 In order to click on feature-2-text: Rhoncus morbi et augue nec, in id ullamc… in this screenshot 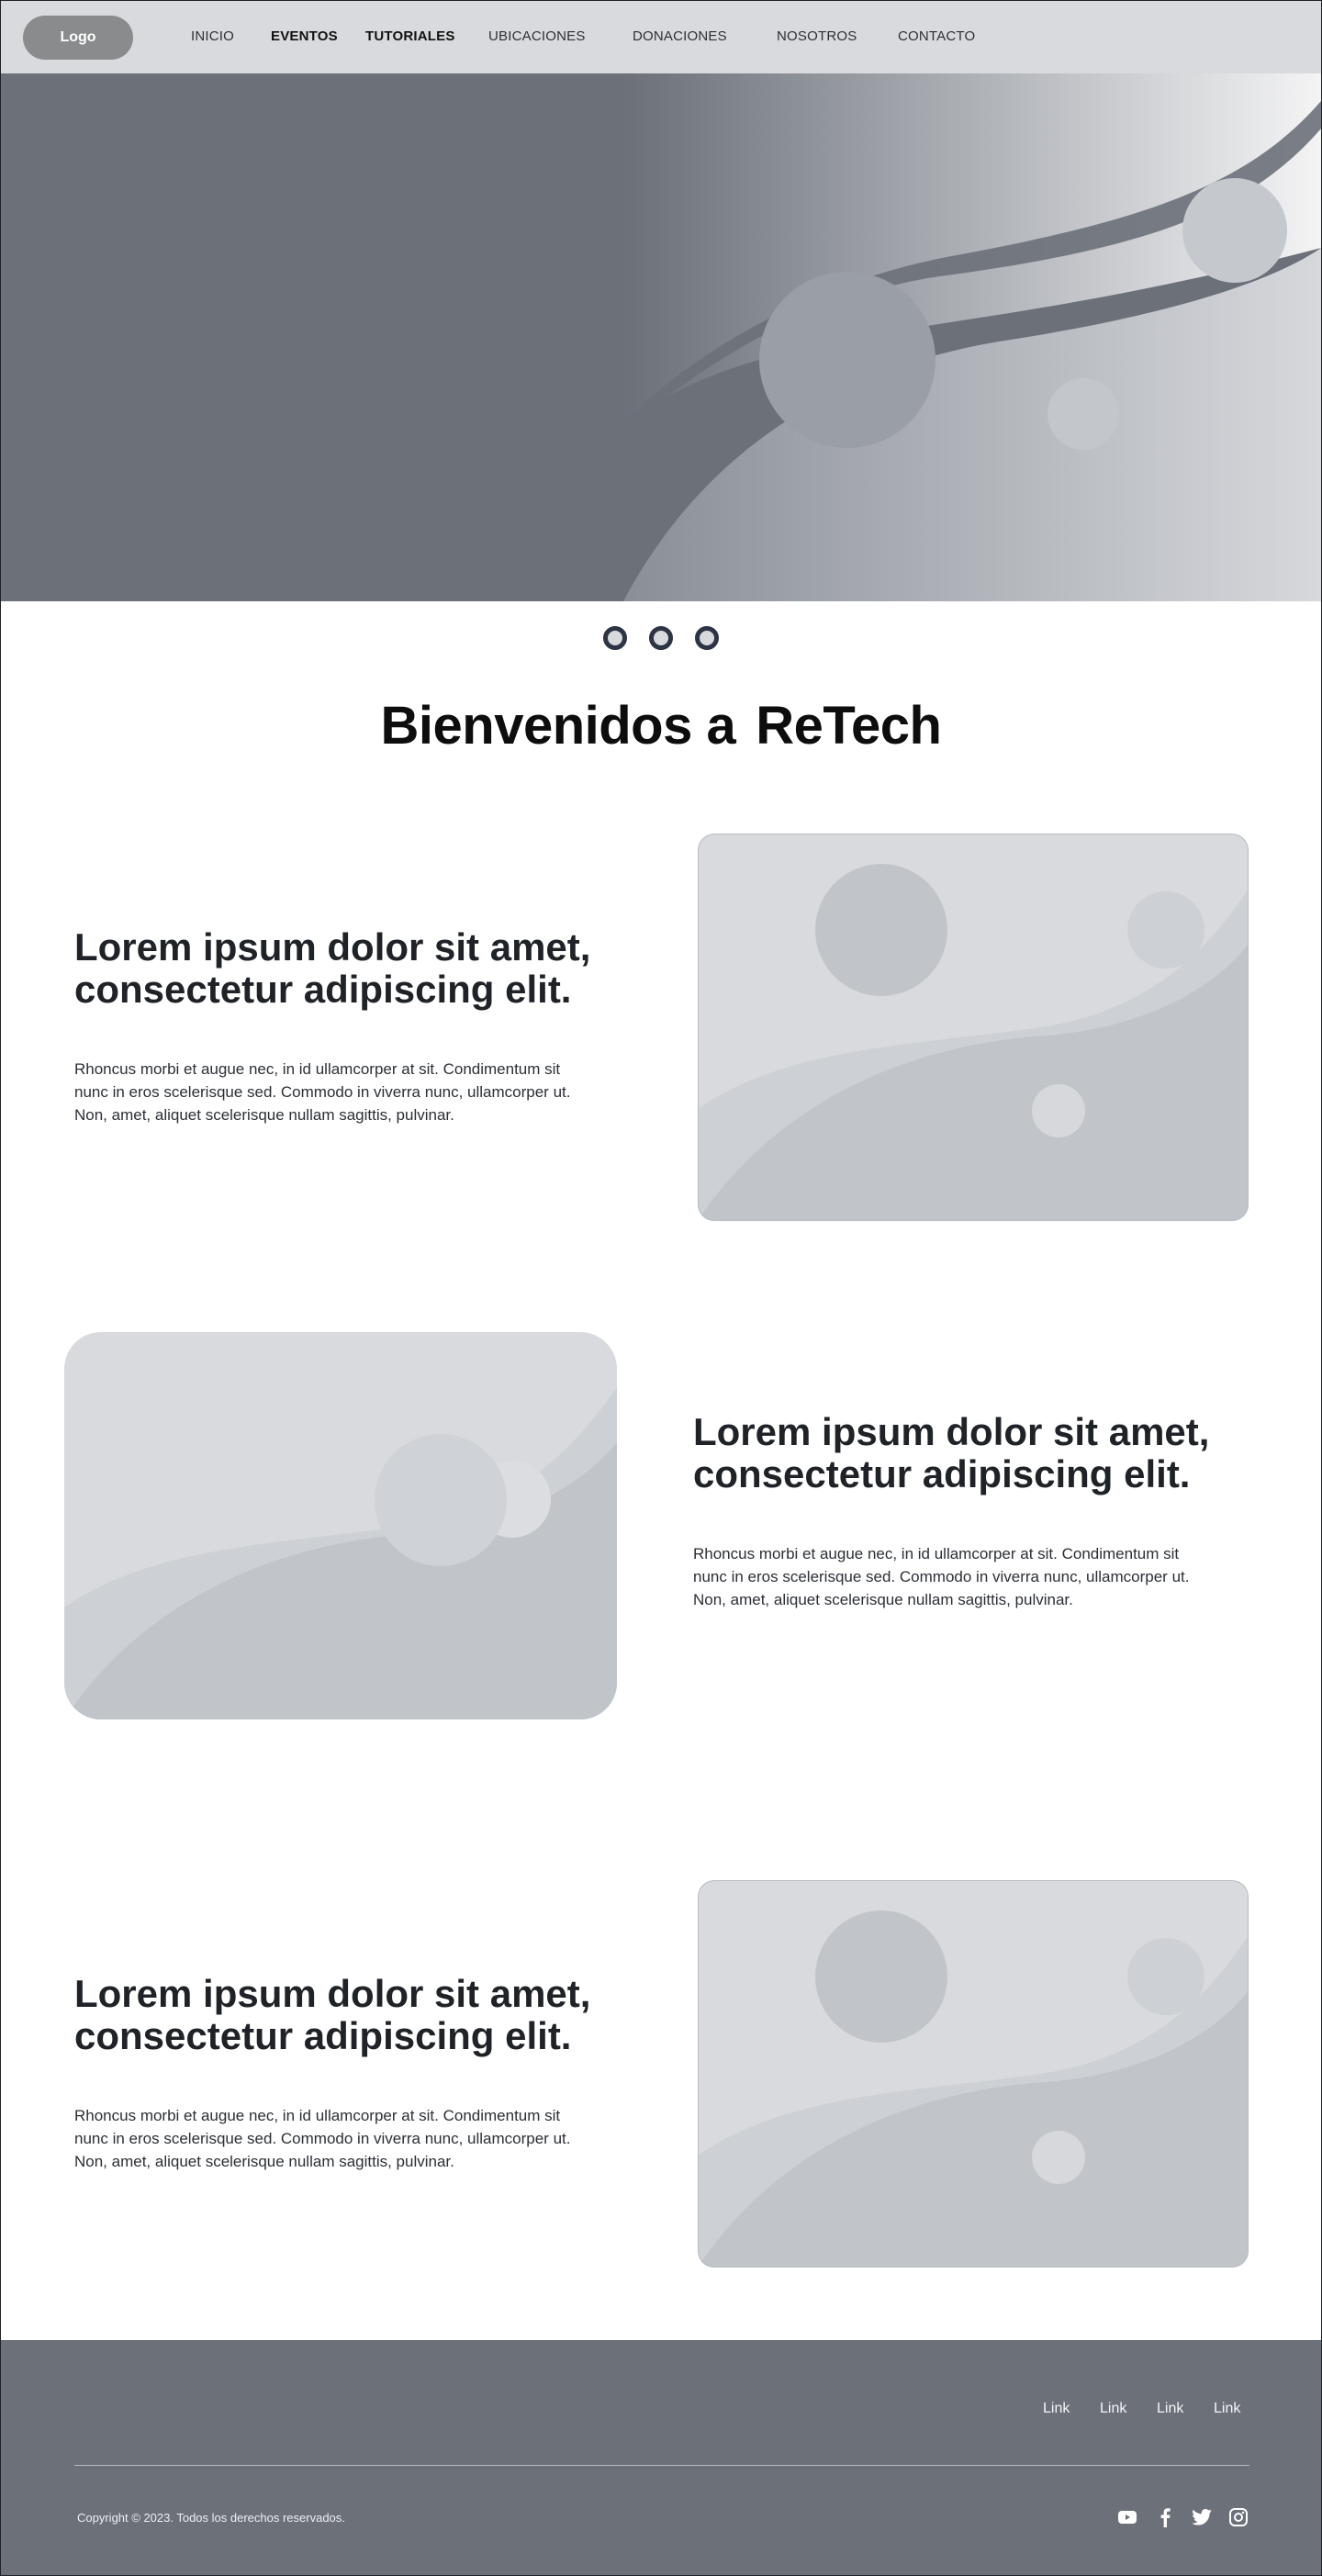, I will do `click(968, 1576)`.